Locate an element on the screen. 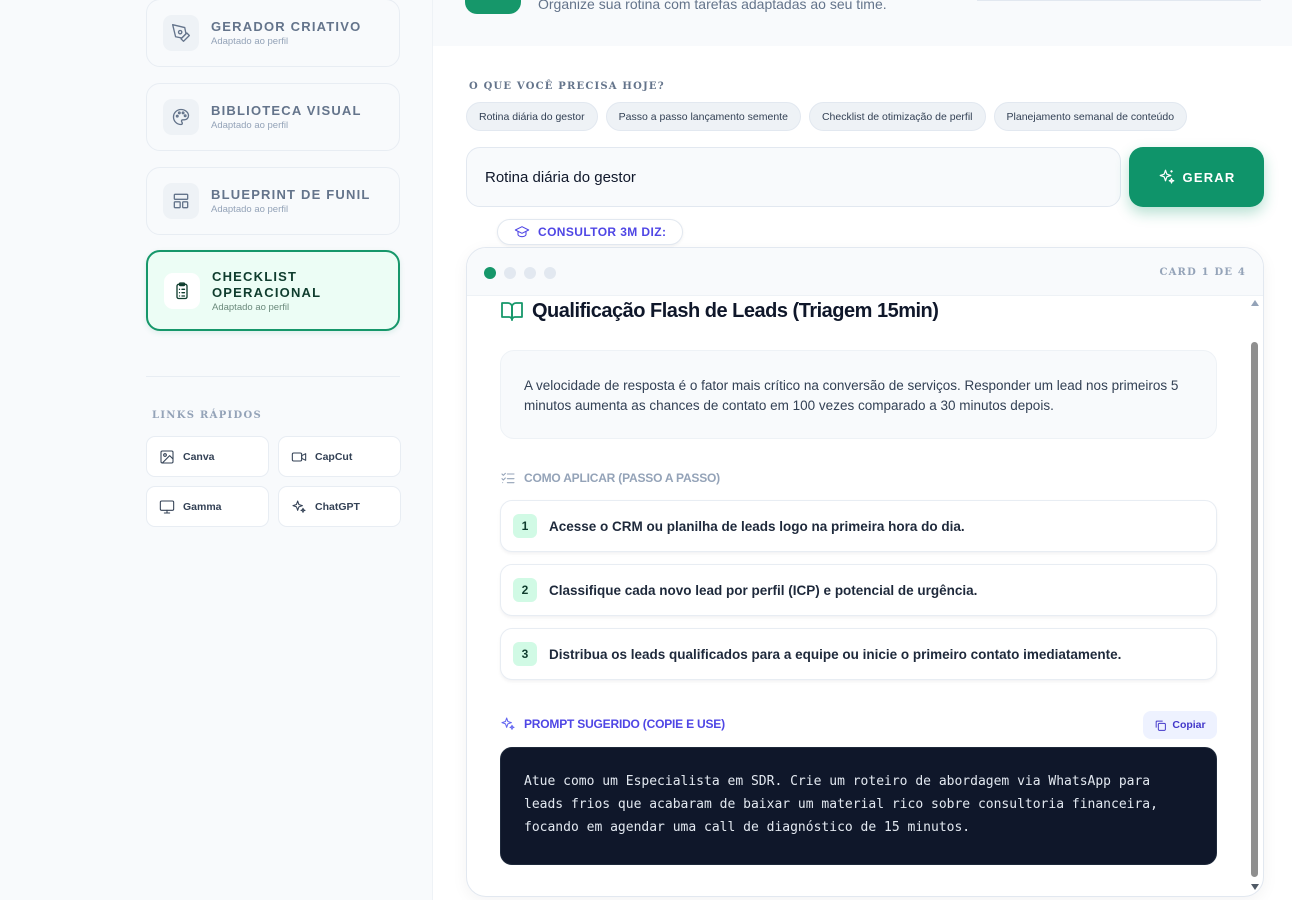  scroll-up-arrow is located at coordinates (1255, 303).